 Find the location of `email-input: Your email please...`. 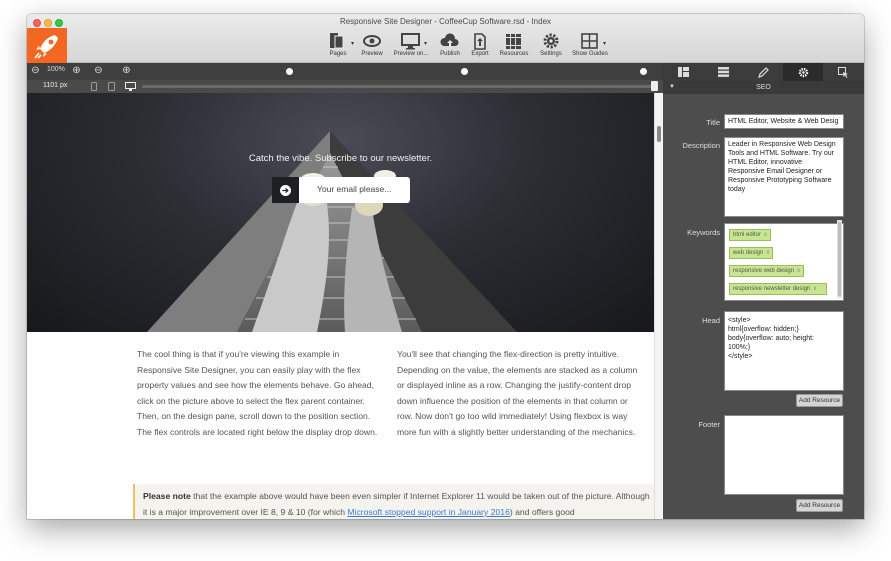

email-input: Your email please... is located at coordinates (354, 190).